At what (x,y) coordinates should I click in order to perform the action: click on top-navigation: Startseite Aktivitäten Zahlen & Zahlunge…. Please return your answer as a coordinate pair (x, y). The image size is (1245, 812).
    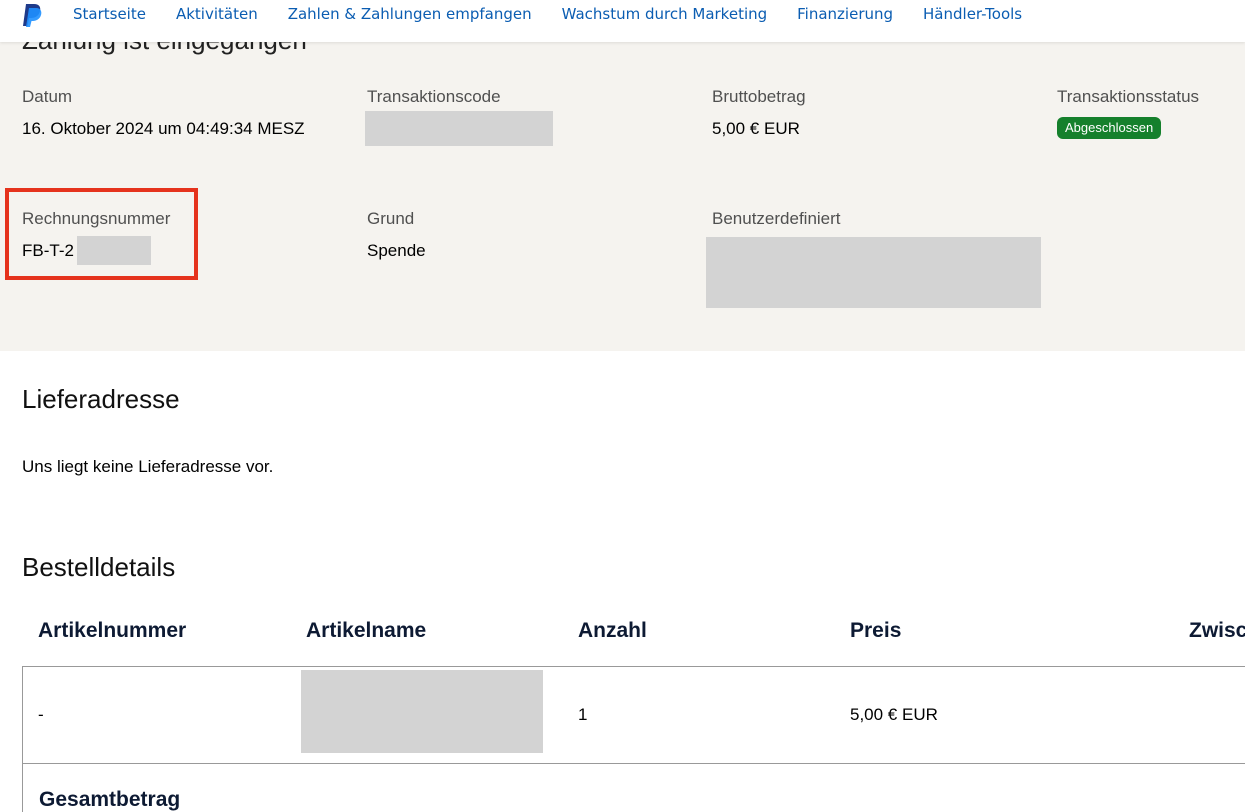
    Looking at the image, I should click on (622, 21).